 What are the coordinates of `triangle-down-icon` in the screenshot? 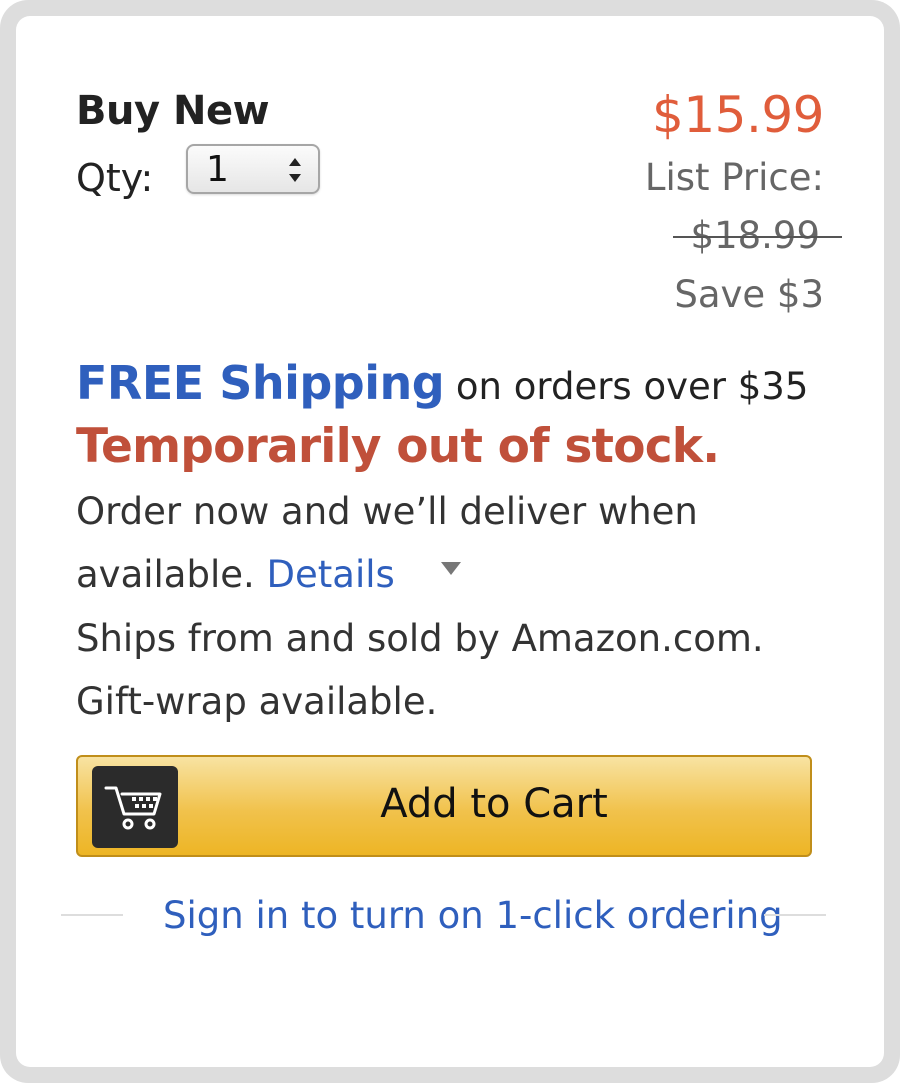 It's located at (450, 568).